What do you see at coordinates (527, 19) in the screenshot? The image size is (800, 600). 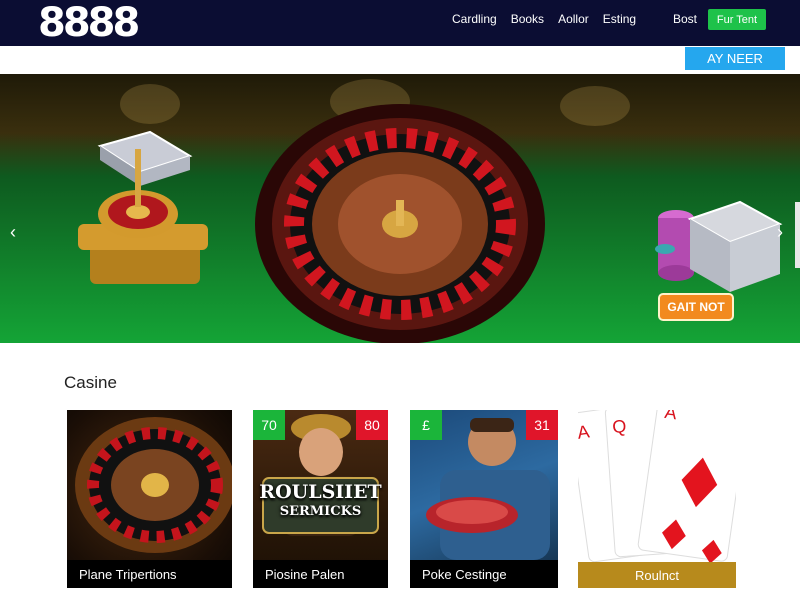 I see `nav-item-books: Books` at bounding box center [527, 19].